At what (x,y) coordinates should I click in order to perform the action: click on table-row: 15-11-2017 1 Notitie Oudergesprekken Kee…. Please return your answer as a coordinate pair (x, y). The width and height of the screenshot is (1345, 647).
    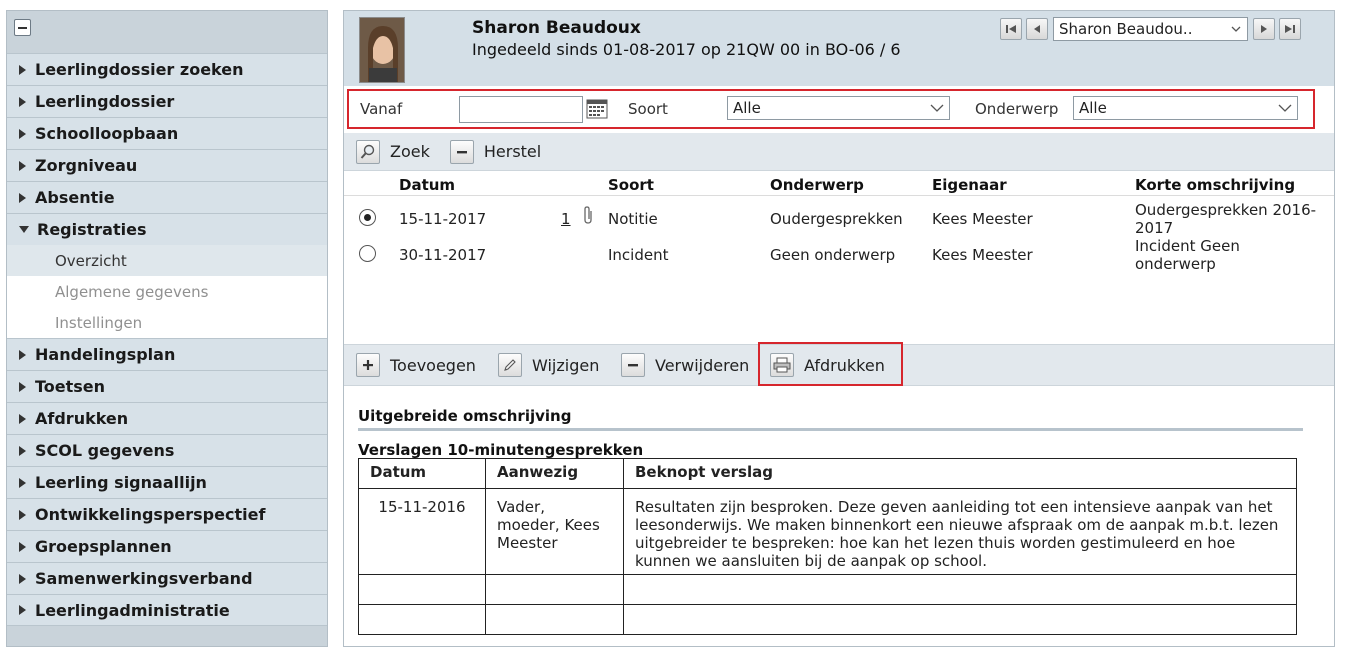
    Looking at the image, I should click on (839, 219).